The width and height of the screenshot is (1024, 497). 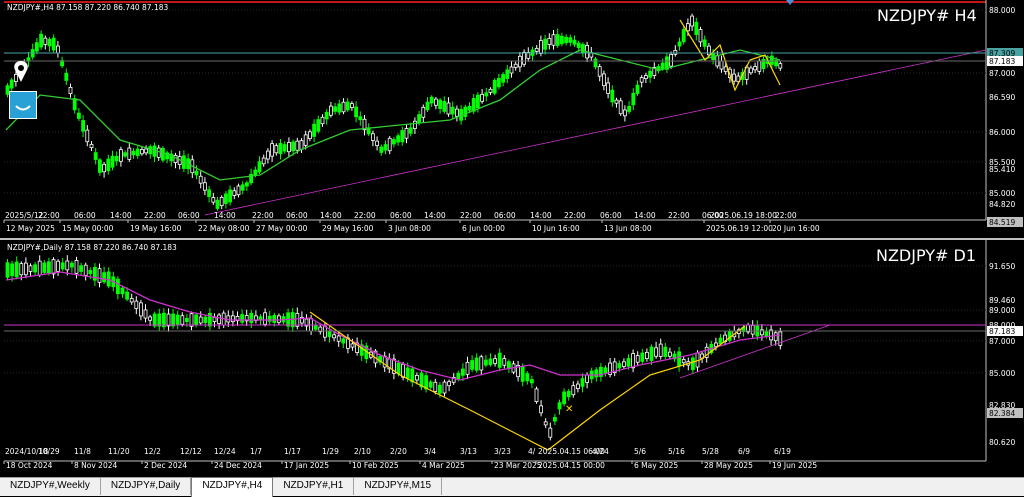 I want to click on tab-h1: NZDJPY#,H1, so click(x=314, y=486).